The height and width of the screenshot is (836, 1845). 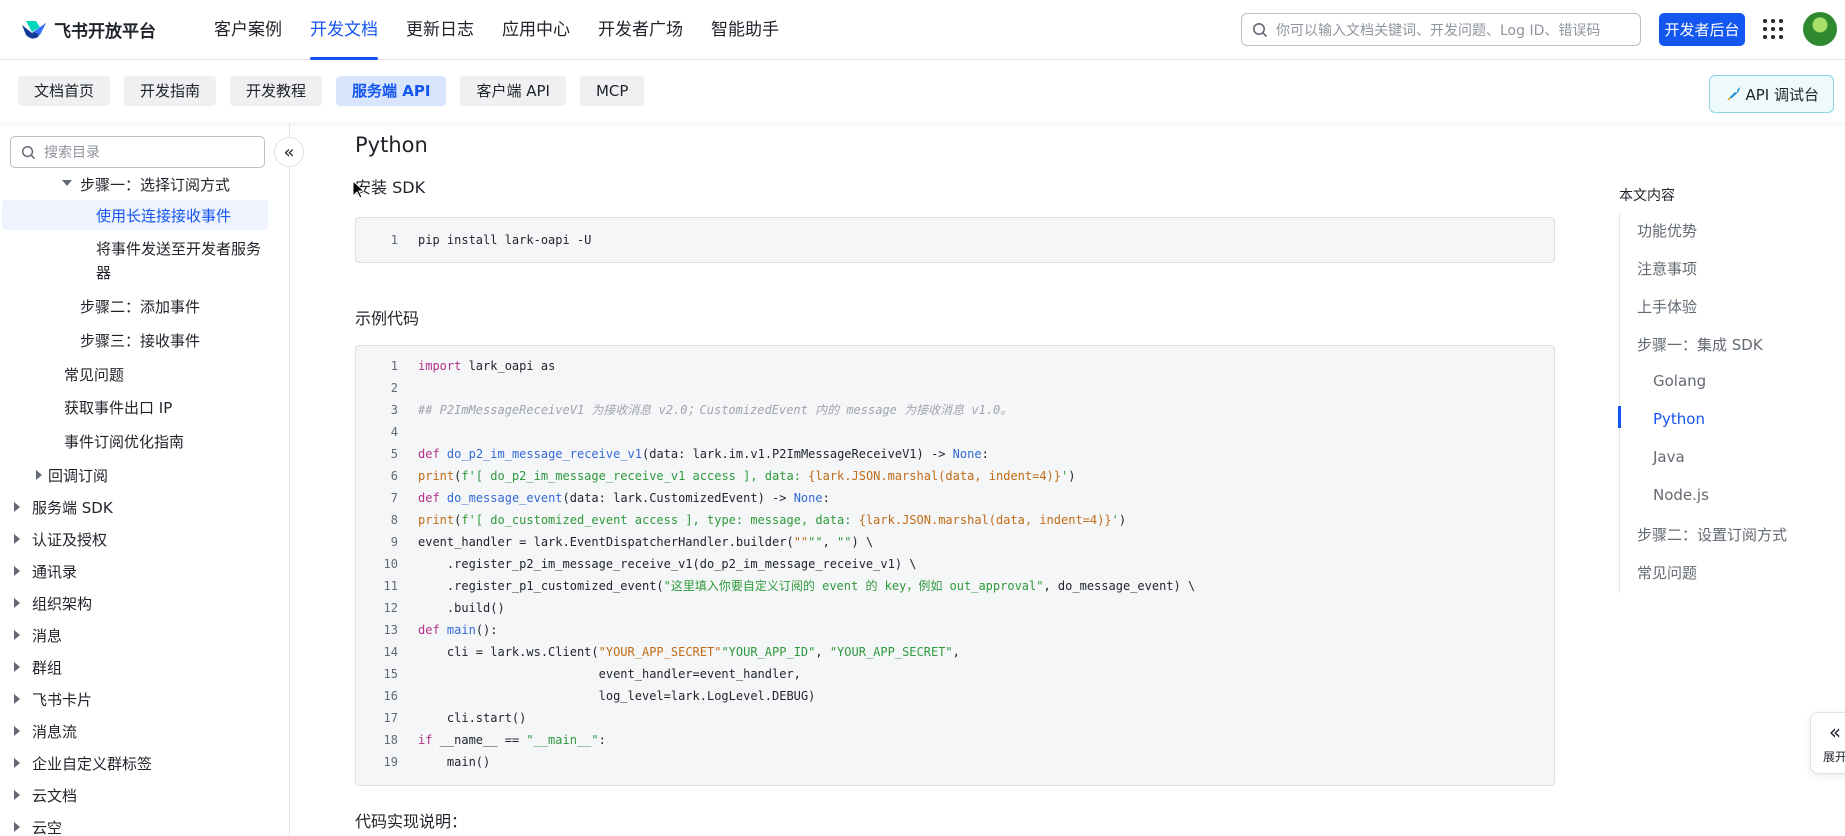 I want to click on code-line: 18 if __name__ == "__main__":, so click(x=951, y=740).